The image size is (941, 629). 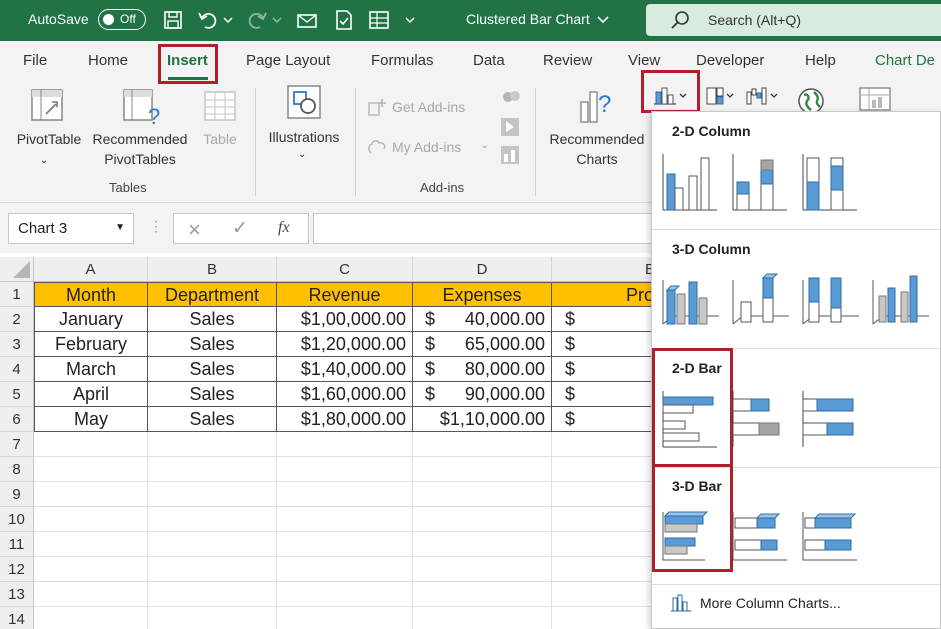 What do you see at coordinates (482, 344) in the screenshot?
I see `cell-expenses: $65,000.00` at bounding box center [482, 344].